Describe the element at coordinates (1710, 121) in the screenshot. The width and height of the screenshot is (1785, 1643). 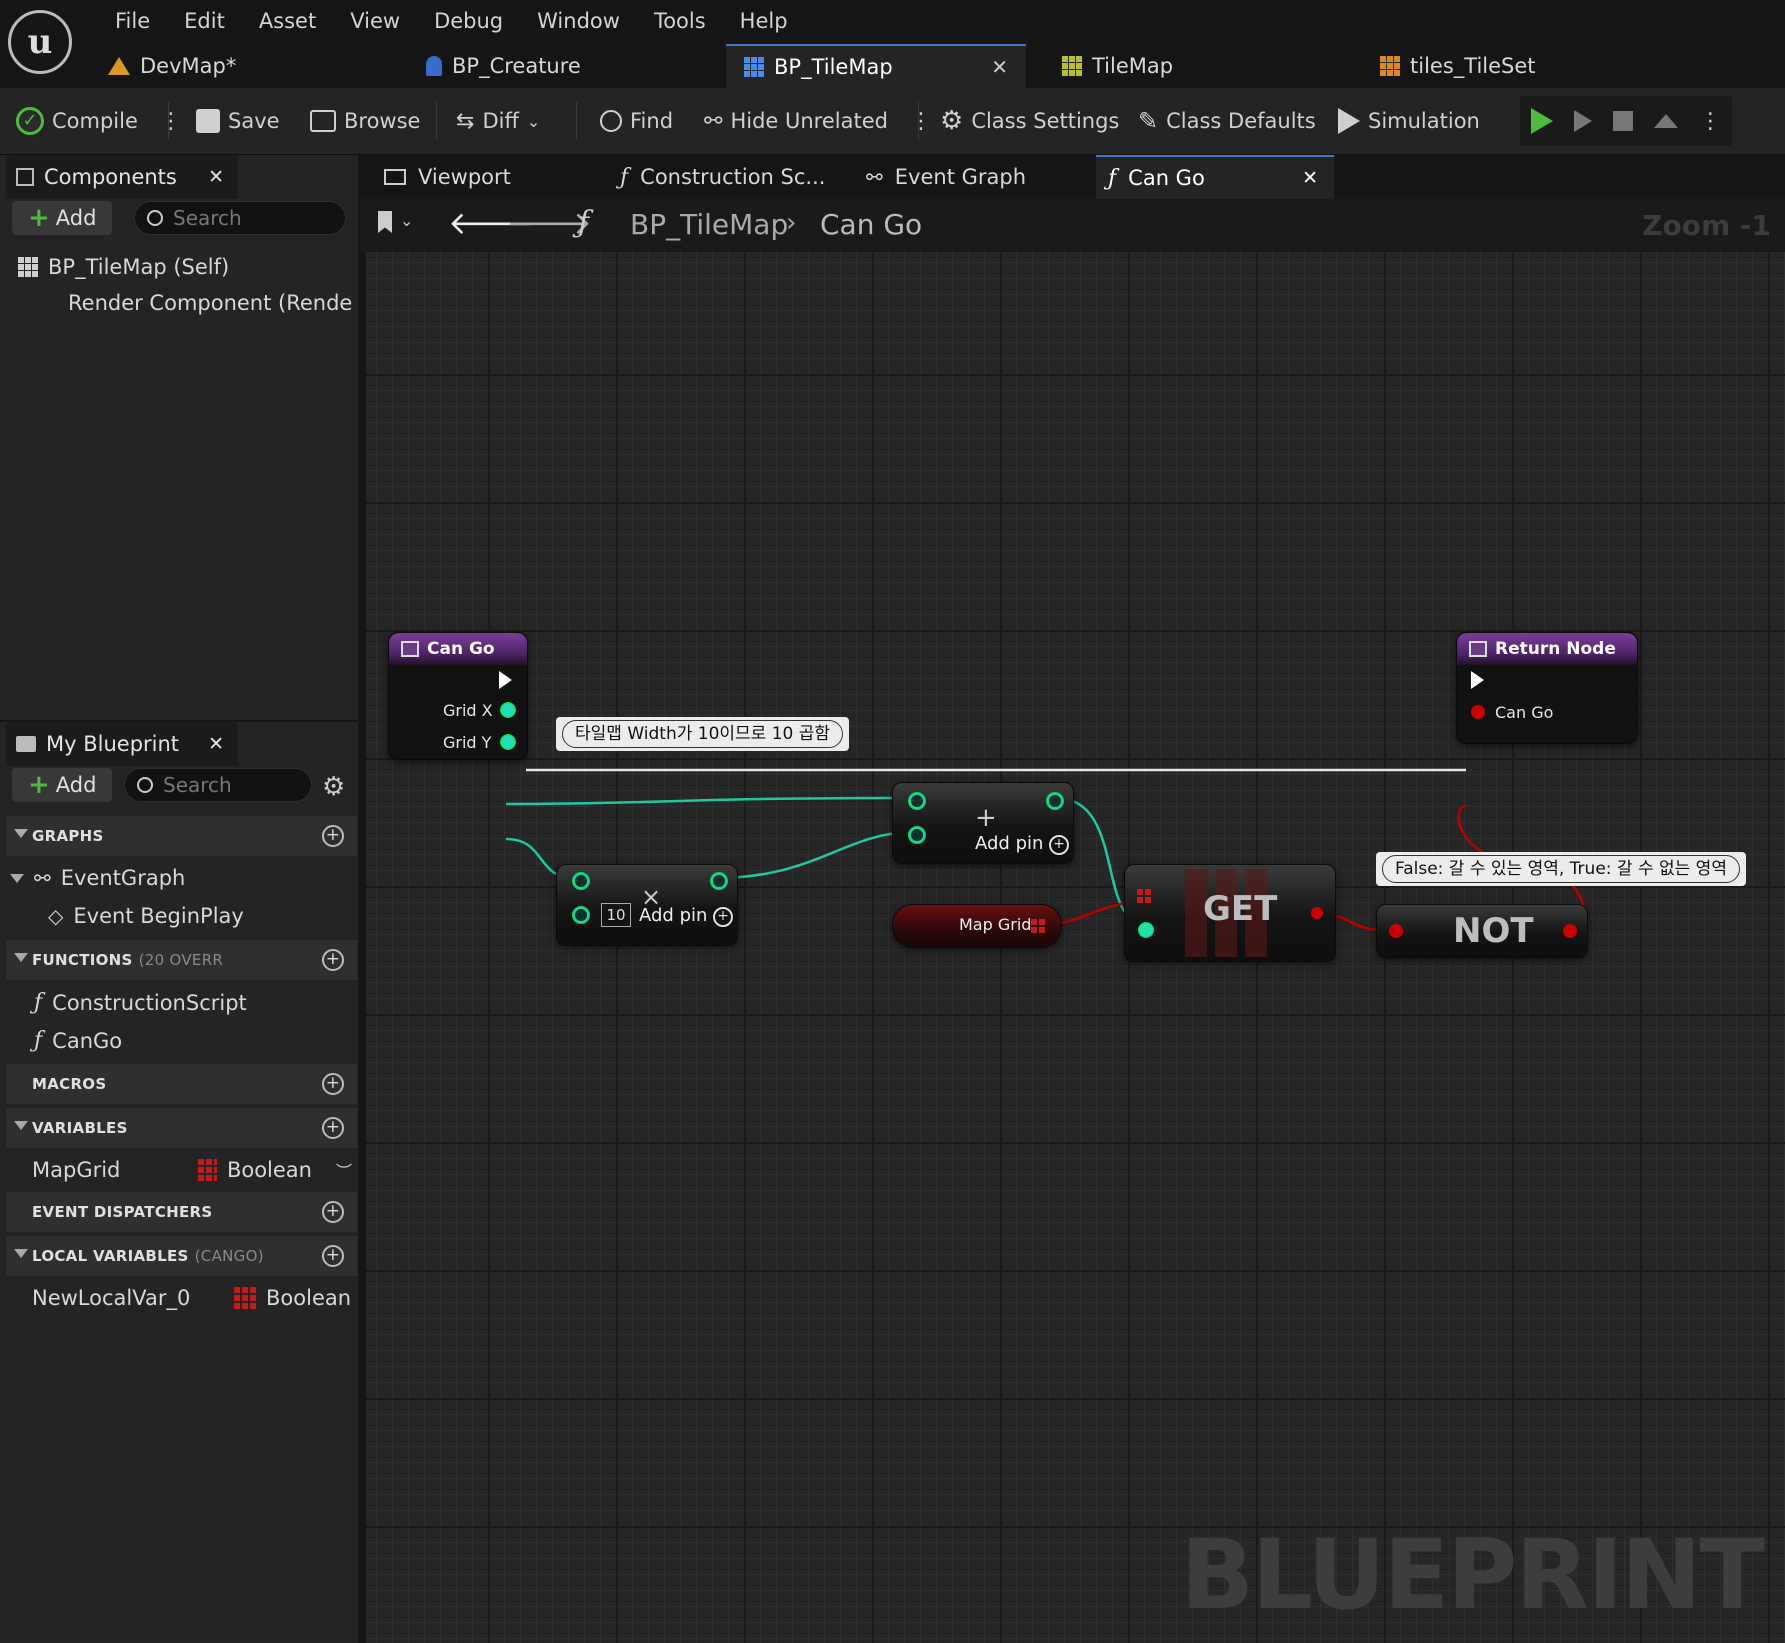
I see `play-options-icon: ⋮` at that location.